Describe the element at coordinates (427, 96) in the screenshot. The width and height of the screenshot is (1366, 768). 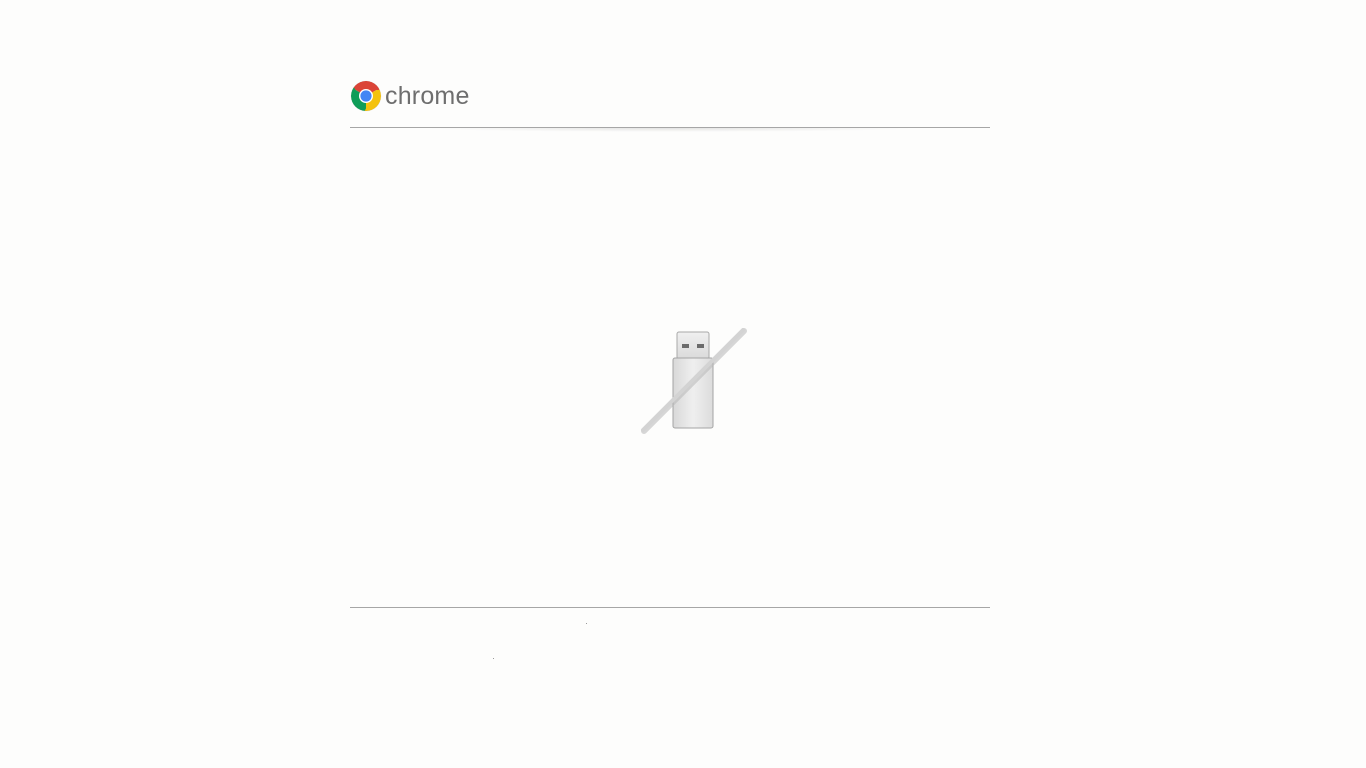
I see `brand-name: chrome` at that location.